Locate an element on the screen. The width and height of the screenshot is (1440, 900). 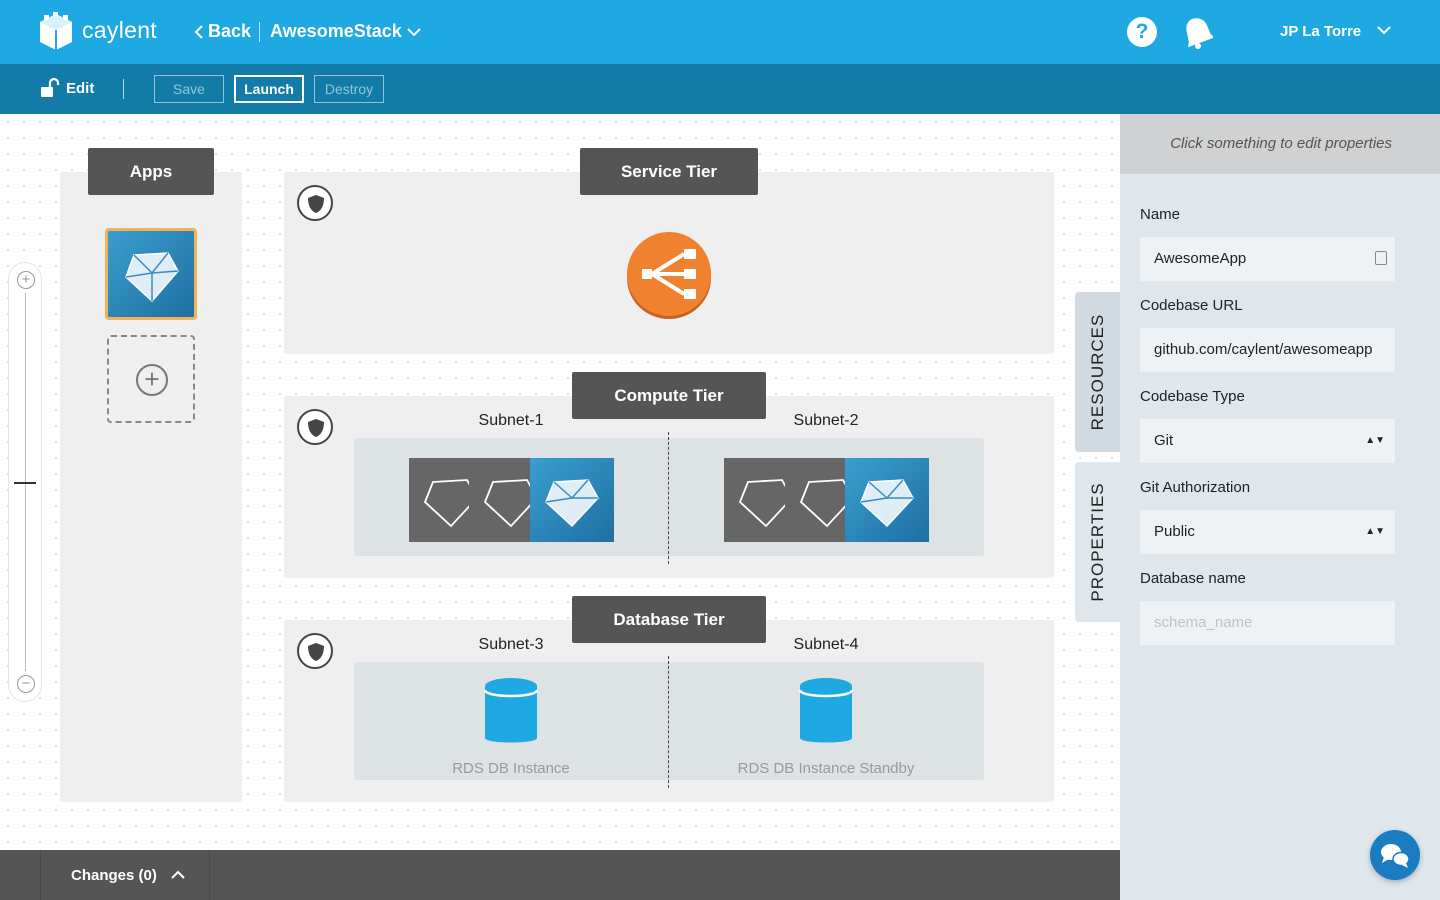
database-icon is located at coordinates (511, 712).